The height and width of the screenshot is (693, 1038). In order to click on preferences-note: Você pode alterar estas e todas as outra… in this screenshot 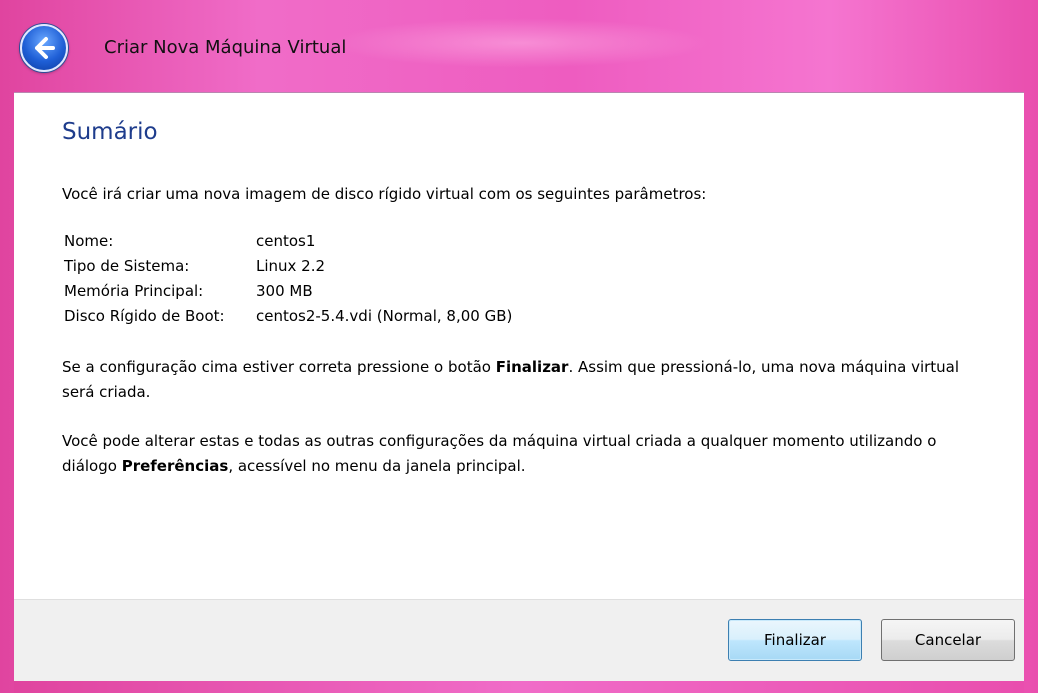, I will do `click(527, 454)`.